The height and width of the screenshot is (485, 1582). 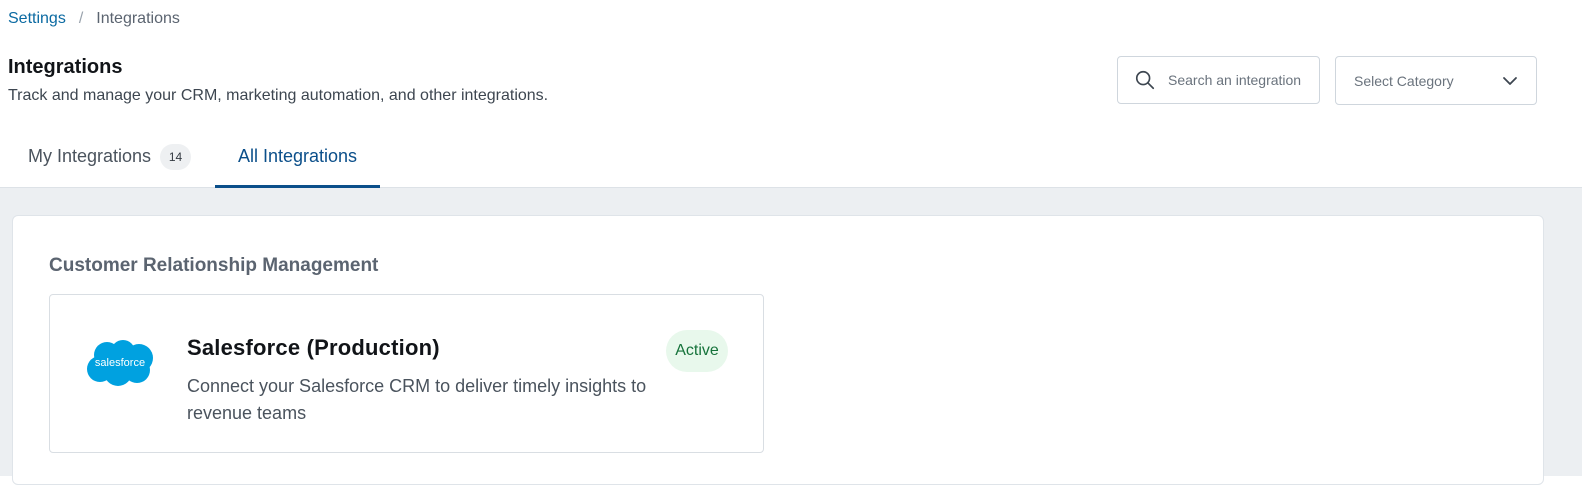 What do you see at coordinates (313, 347) in the screenshot?
I see `integration-name: Salesforce (Production)` at bounding box center [313, 347].